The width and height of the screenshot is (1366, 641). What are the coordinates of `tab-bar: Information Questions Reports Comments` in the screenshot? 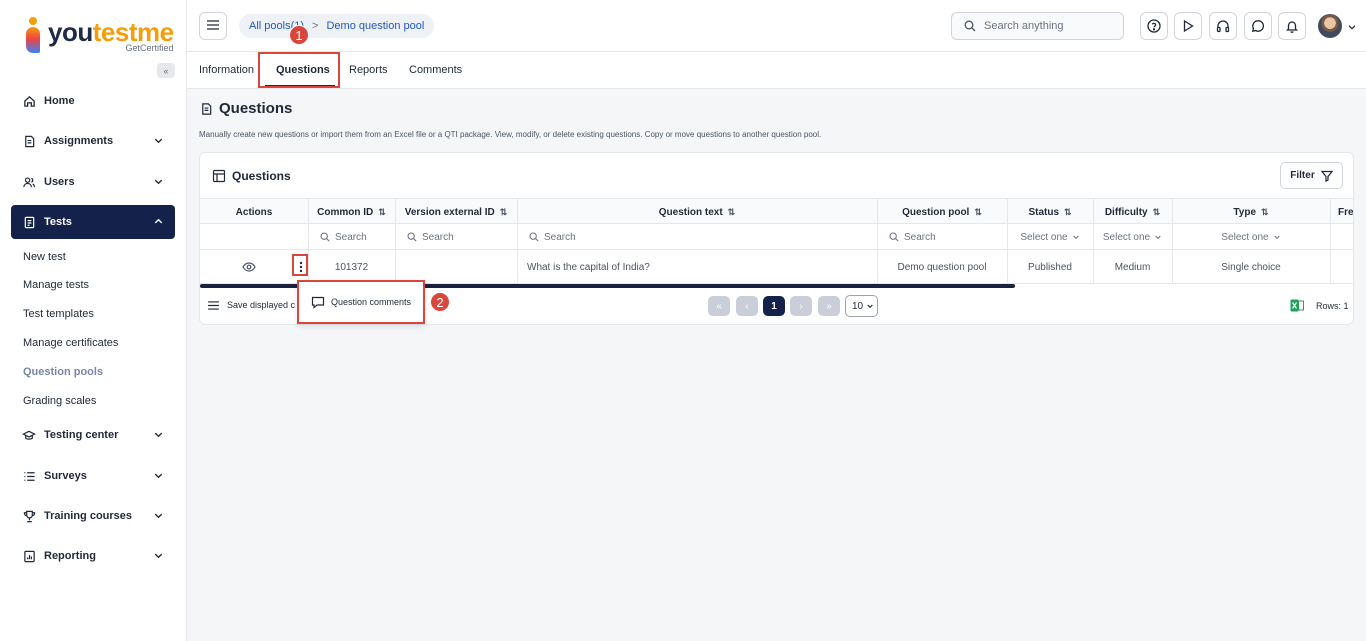 It's located at (776, 70).